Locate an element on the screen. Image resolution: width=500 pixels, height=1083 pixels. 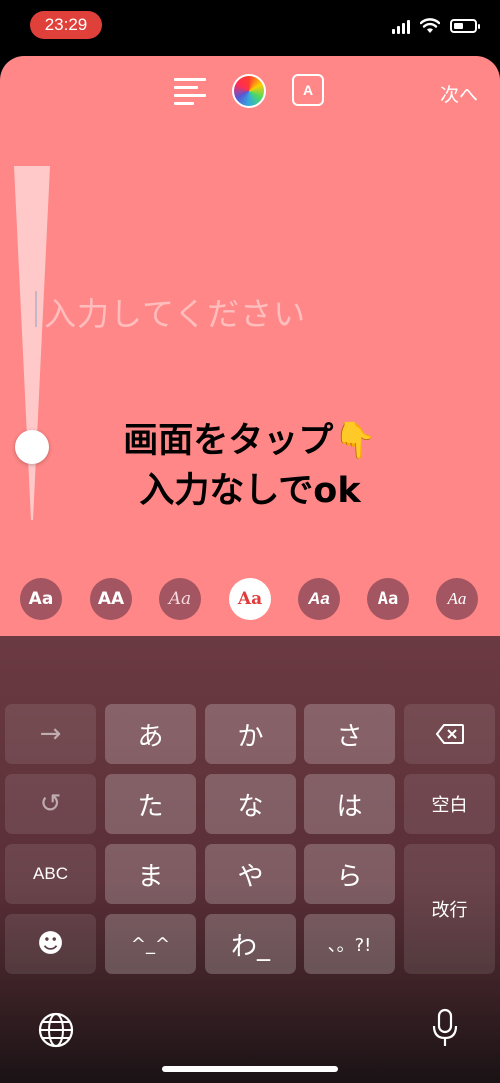
font-style-selected: Aa is located at coordinates (250, 599).